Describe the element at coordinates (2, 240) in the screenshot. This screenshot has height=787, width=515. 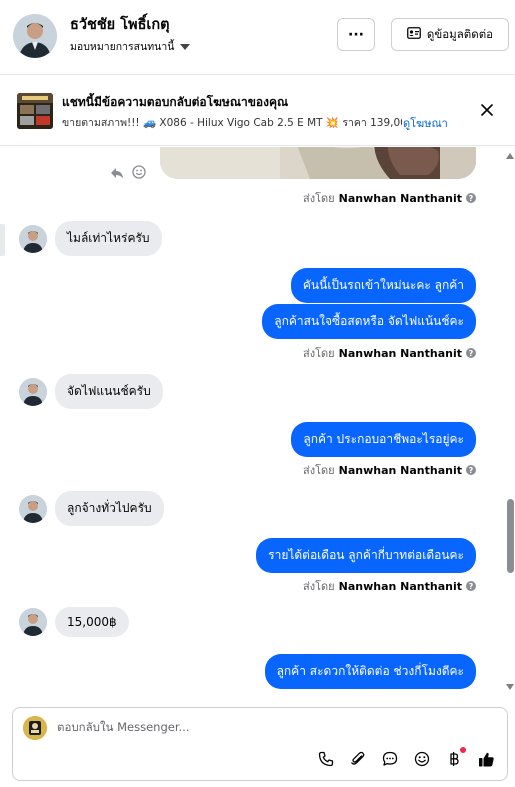
I see `side-panel-handle` at that location.